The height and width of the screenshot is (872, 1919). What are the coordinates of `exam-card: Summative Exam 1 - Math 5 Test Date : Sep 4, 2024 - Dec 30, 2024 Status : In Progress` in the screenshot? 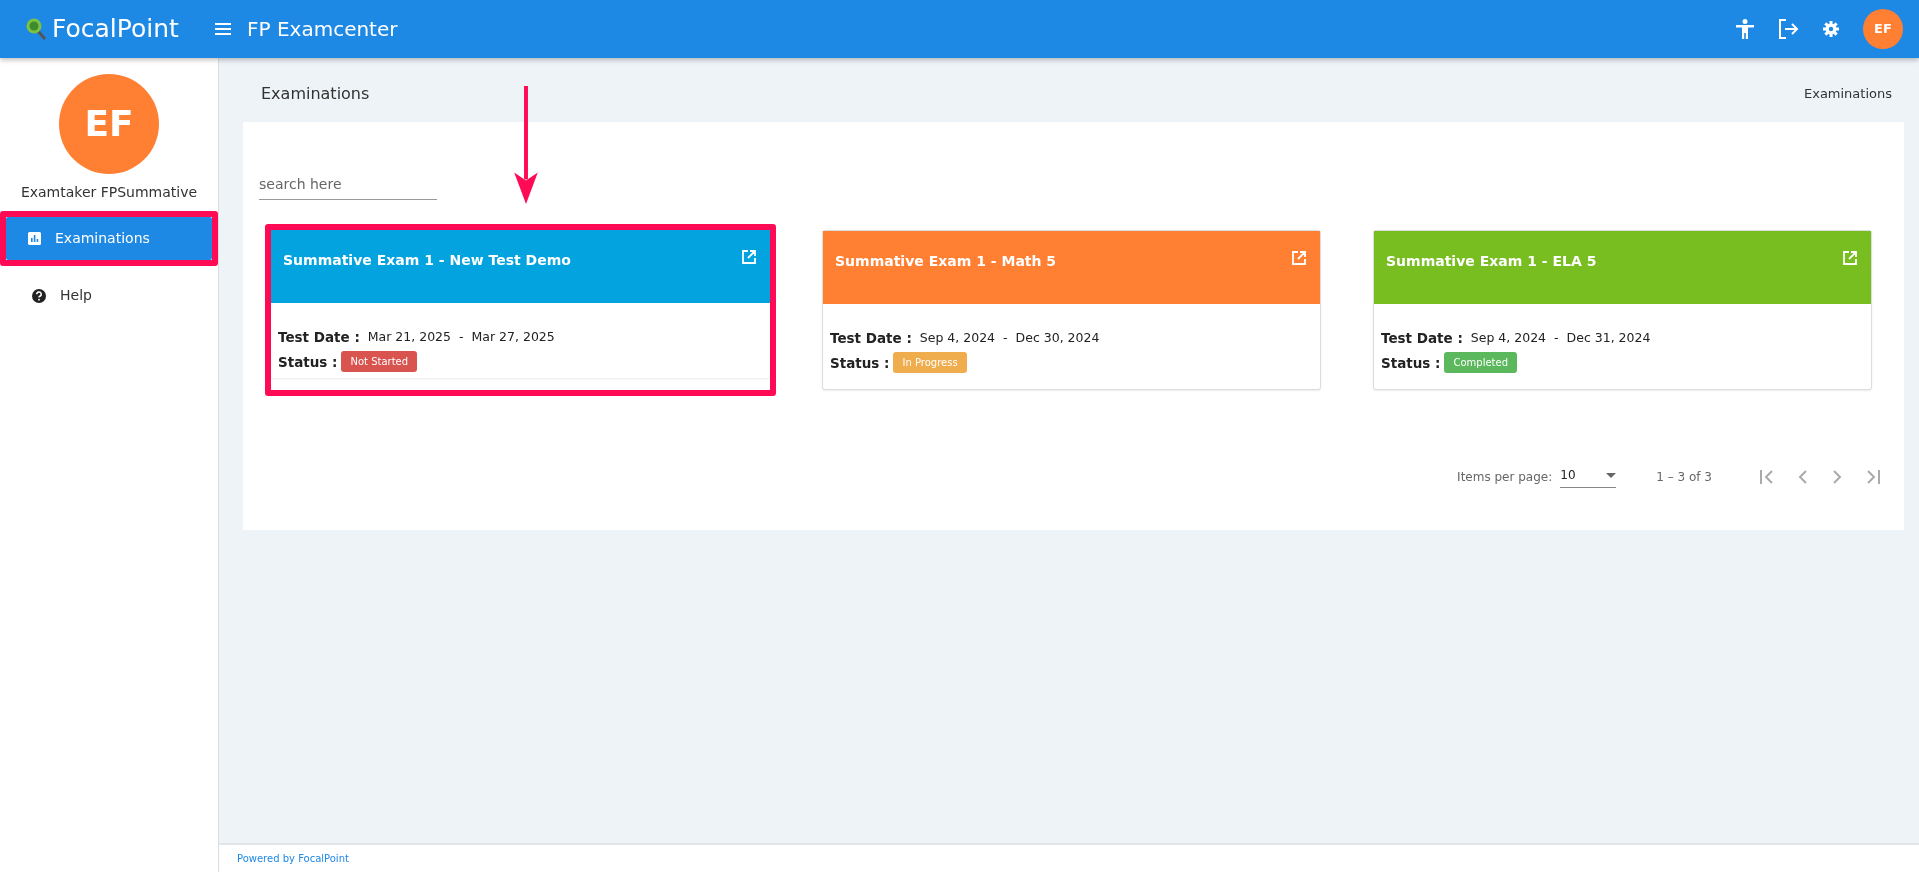 It's located at (1071, 310).